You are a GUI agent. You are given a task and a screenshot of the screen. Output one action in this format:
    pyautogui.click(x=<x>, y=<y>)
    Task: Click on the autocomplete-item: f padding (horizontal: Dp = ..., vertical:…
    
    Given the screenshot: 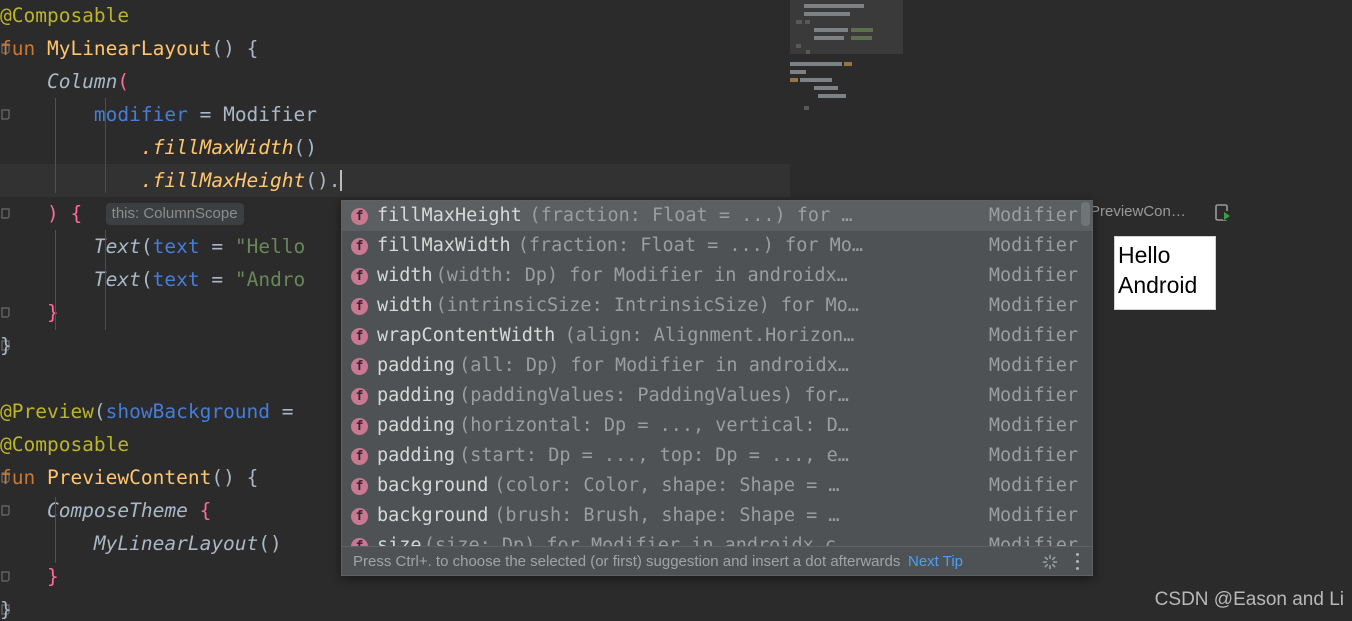 What is the action you would take?
    pyautogui.click(x=717, y=426)
    